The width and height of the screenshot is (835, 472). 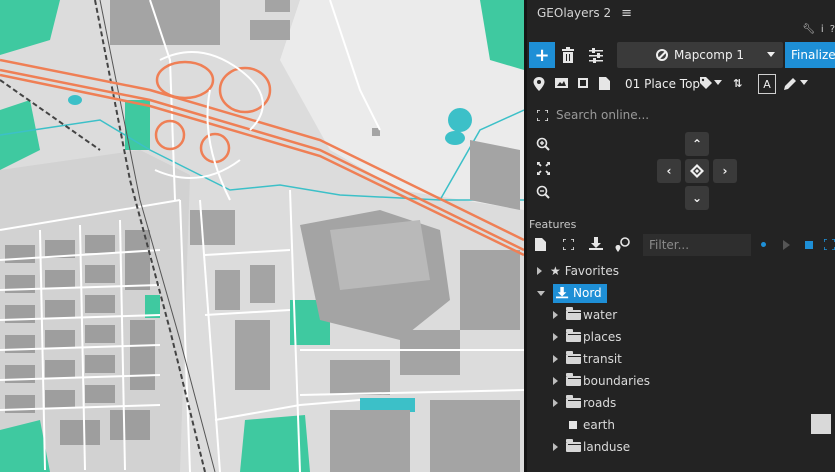 I want to click on play-icon, so click(x=786, y=245).